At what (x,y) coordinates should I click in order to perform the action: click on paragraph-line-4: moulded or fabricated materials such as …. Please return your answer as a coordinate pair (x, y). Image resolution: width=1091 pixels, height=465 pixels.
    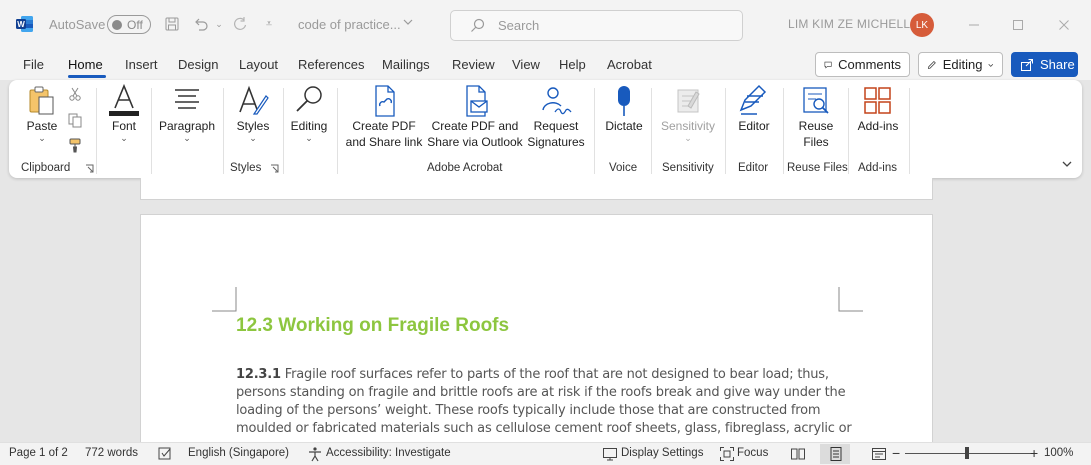
    Looking at the image, I should click on (544, 428).